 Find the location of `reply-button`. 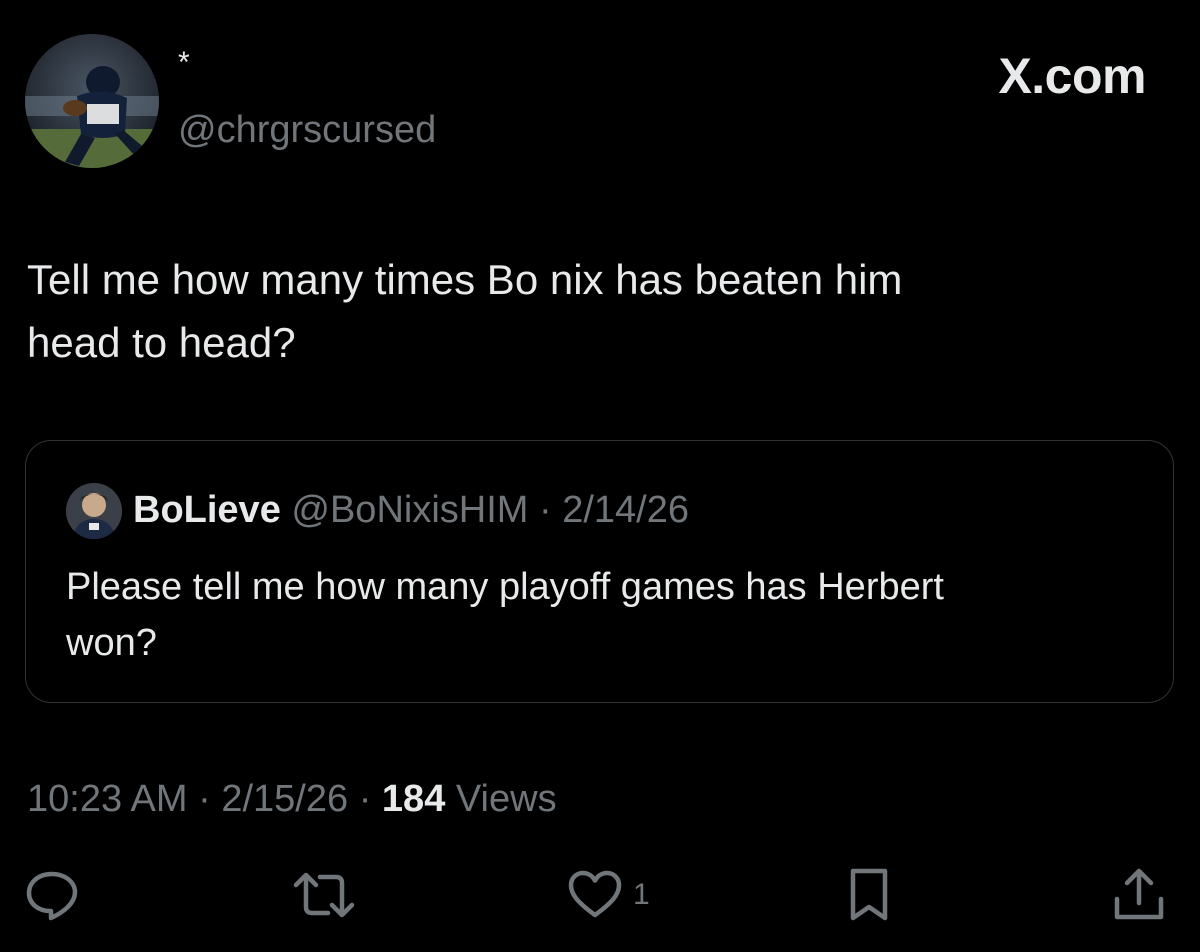

reply-button is located at coordinates (52, 895).